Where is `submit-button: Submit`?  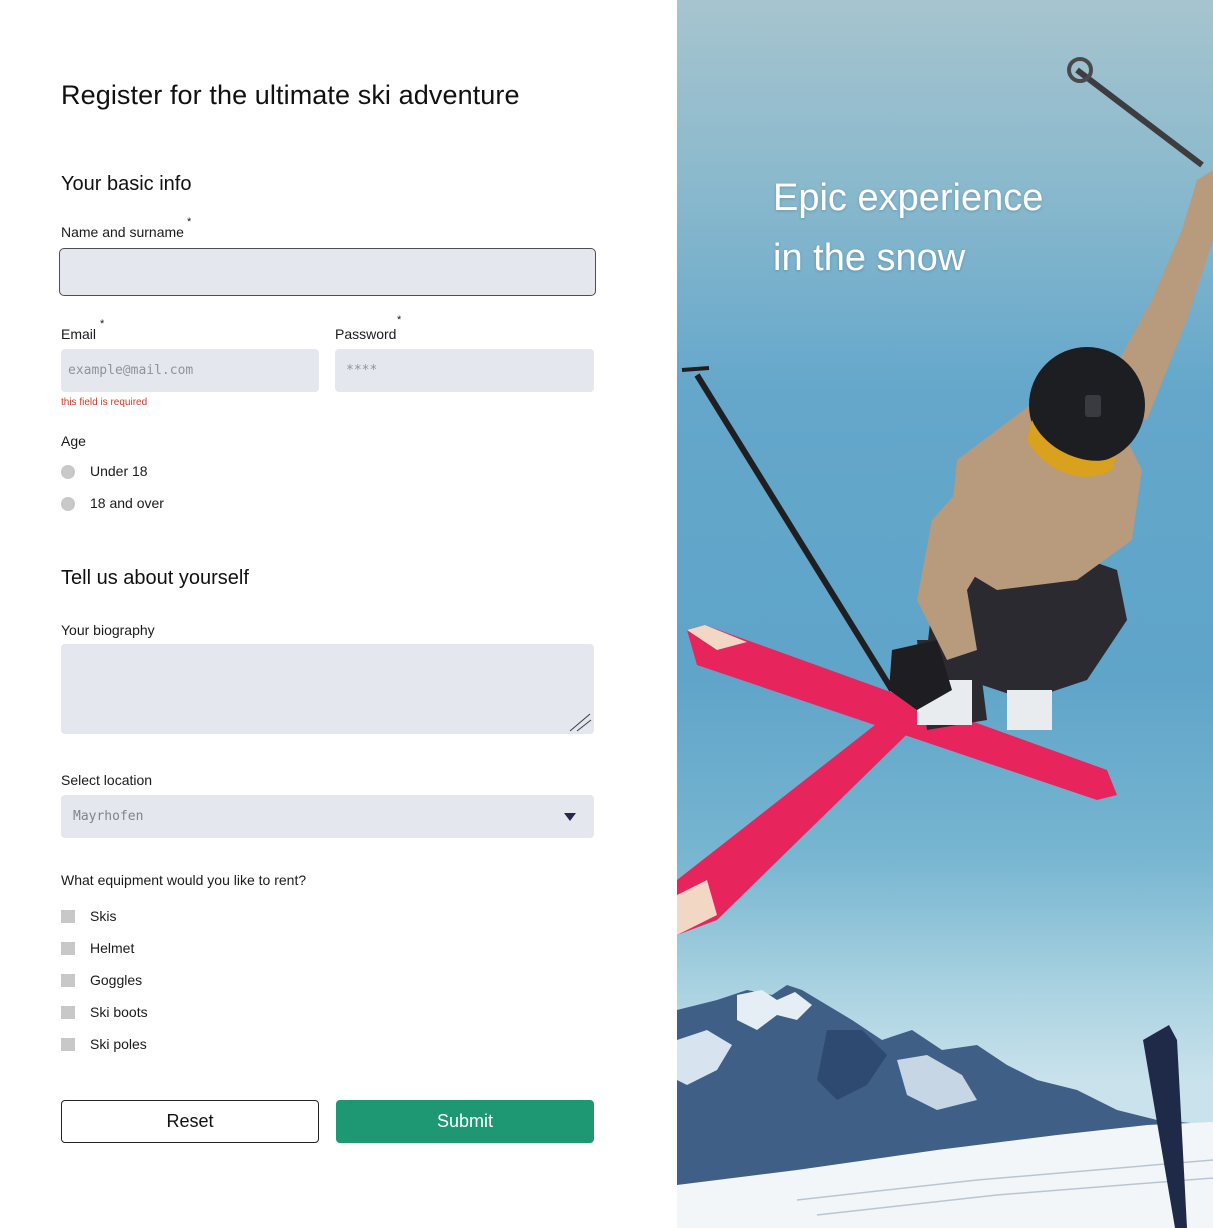
submit-button: Submit is located at coordinates (465, 1121).